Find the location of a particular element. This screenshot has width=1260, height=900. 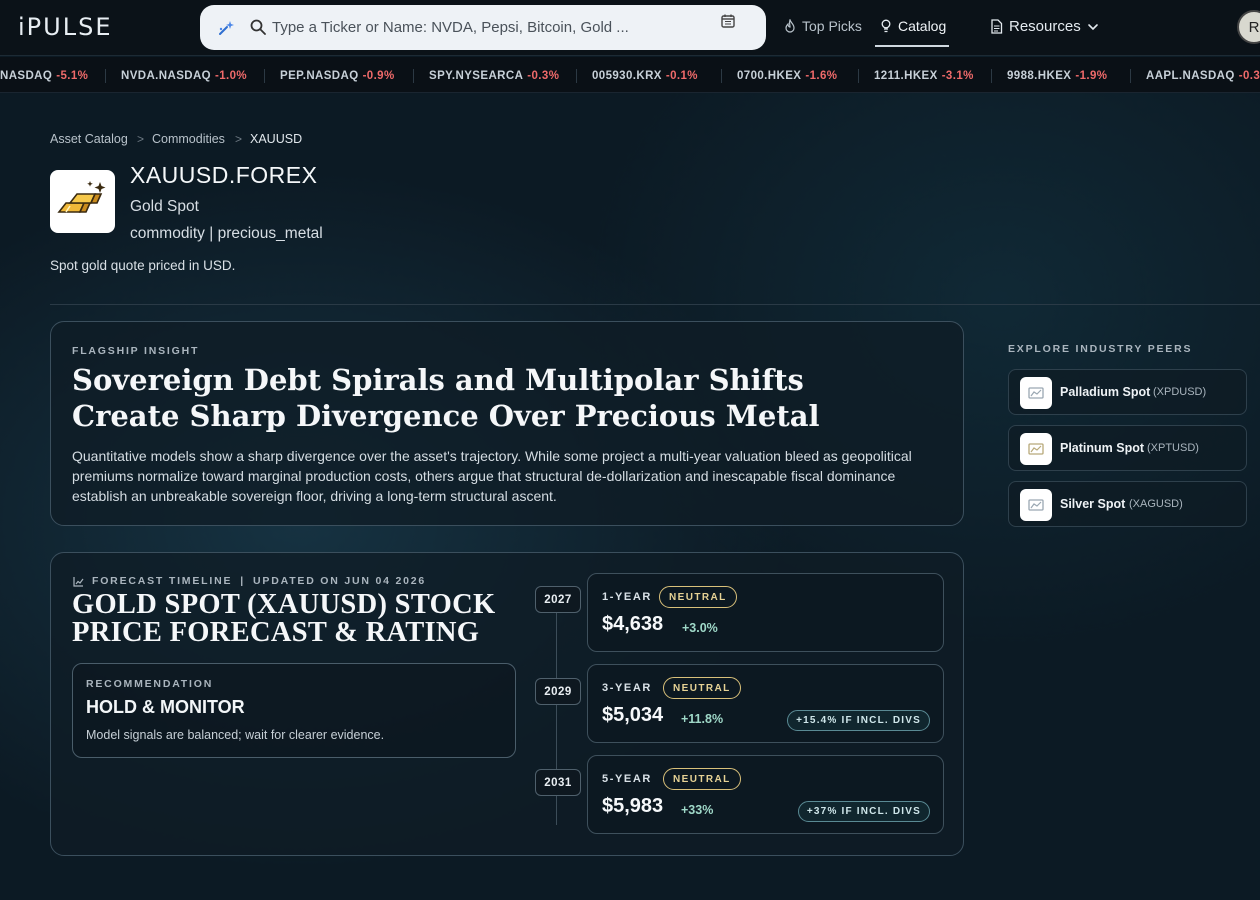

ticker-item: SPY.NYSEARCA -0.3% is located at coordinates (494, 76).